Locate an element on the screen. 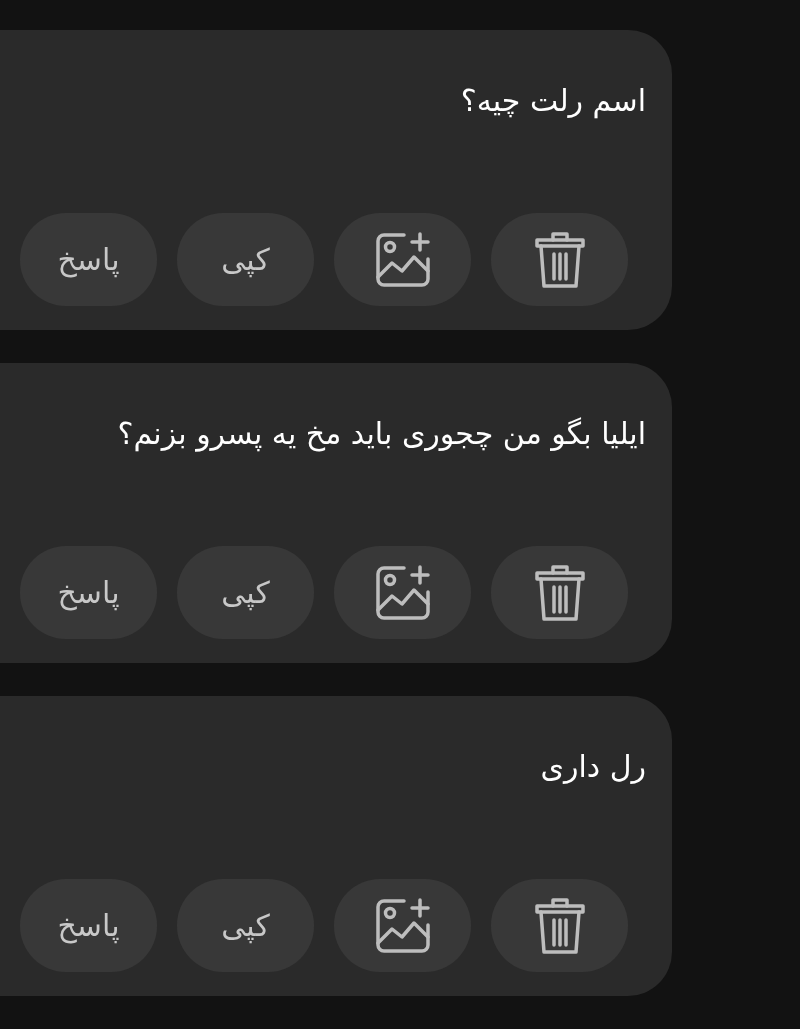 This screenshot has width=800, height=1029. message-text: ایلیا بگو من چجوری باید مخ یه پسرو بزنم؟ is located at coordinates (381, 434).